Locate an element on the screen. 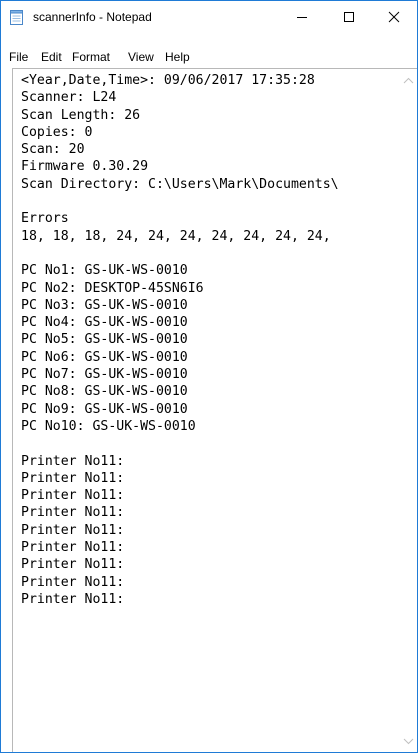  text-line: <Year,Date,Time>: 09/06/2017 17:35:28 is located at coordinates (168, 80).